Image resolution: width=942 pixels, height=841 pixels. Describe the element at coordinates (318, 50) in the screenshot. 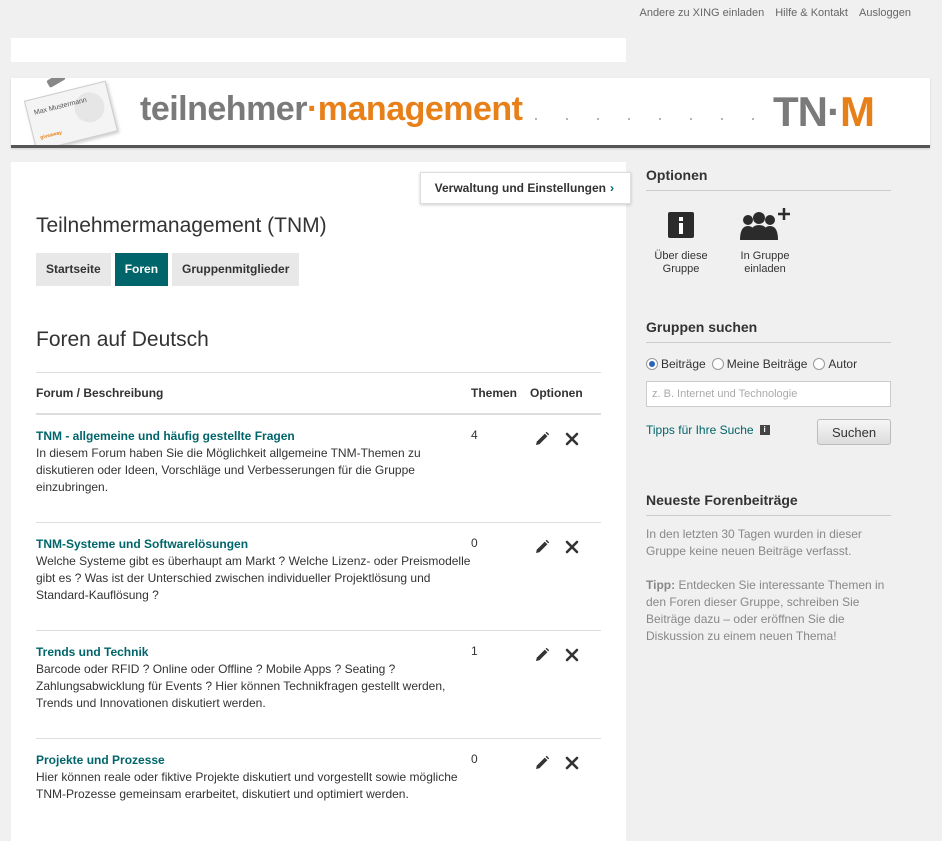

I see `top-search-strip` at that location.